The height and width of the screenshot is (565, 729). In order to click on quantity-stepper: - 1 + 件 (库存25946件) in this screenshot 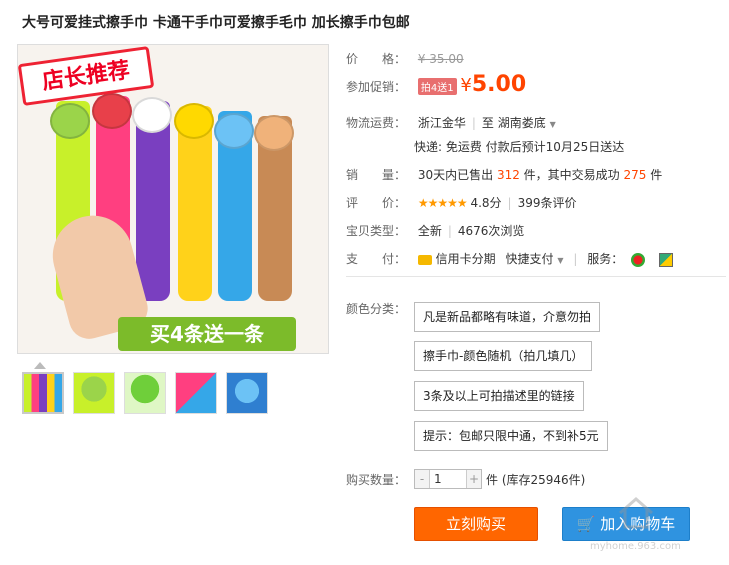, I will do `click(499, 479)`.